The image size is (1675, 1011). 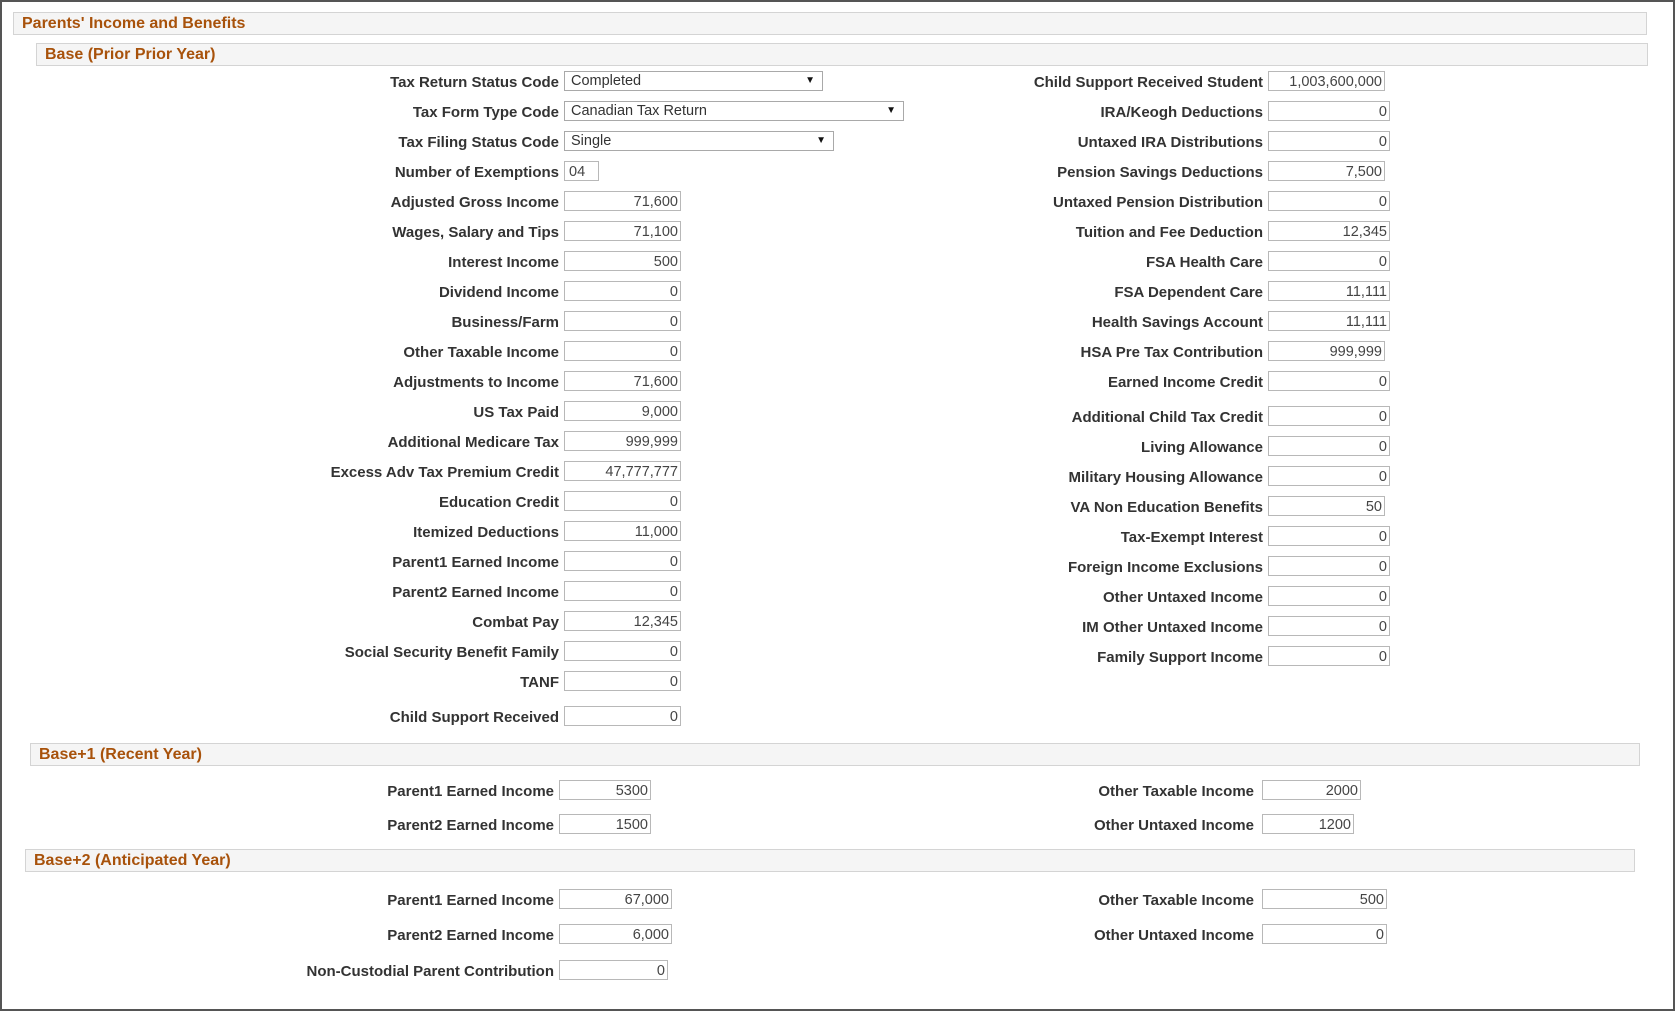 What do you see at coordinates (516, 412) in the screenshot?
I see `us-tax-paid-label: US Tax Paid` at bounding box center [516, 412].